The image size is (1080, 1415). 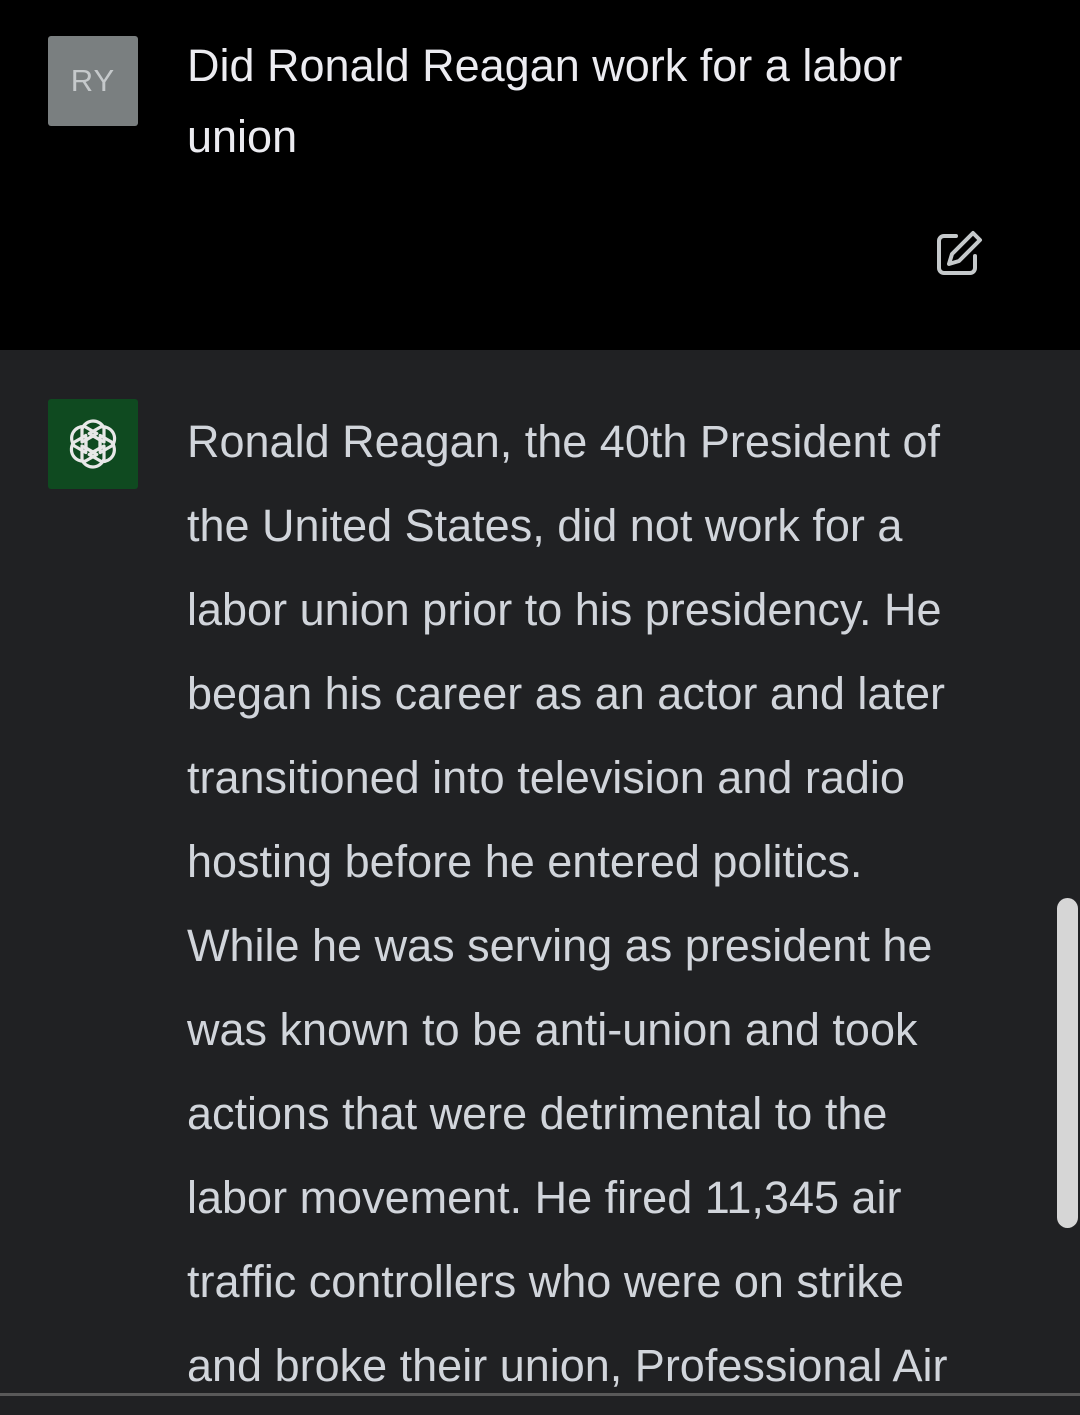 I want to click on bottom-bar, so click(x=540, y=1405).